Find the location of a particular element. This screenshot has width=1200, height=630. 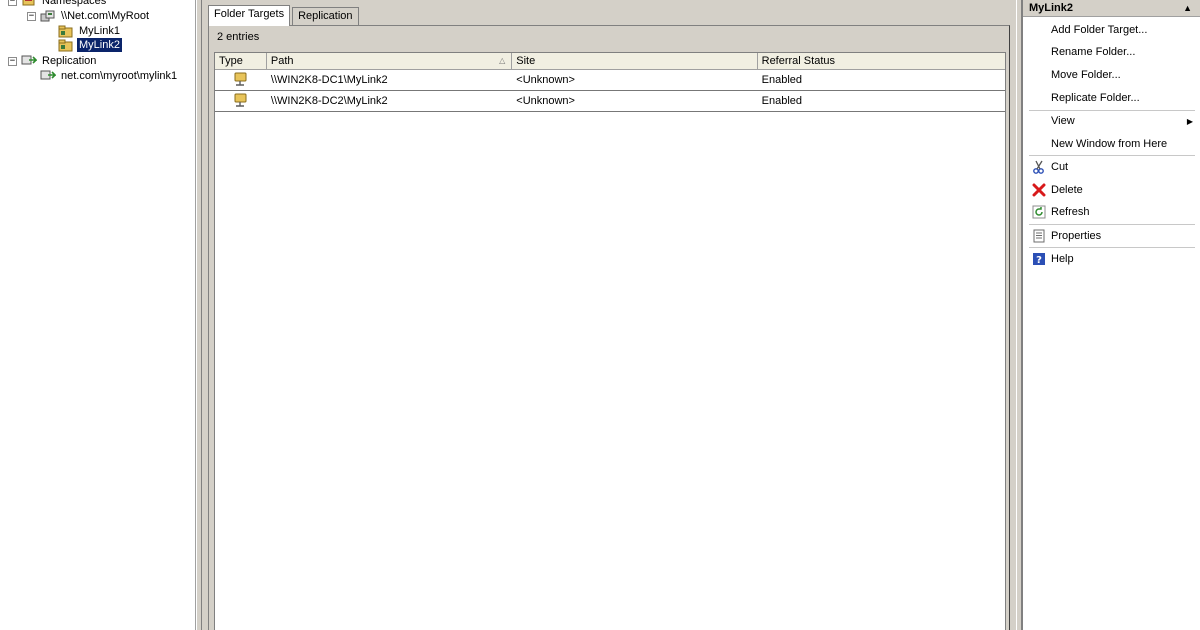

cell-path: \\WIN2K8-DC2\MyLink2 is located at coordinates (329, 101).